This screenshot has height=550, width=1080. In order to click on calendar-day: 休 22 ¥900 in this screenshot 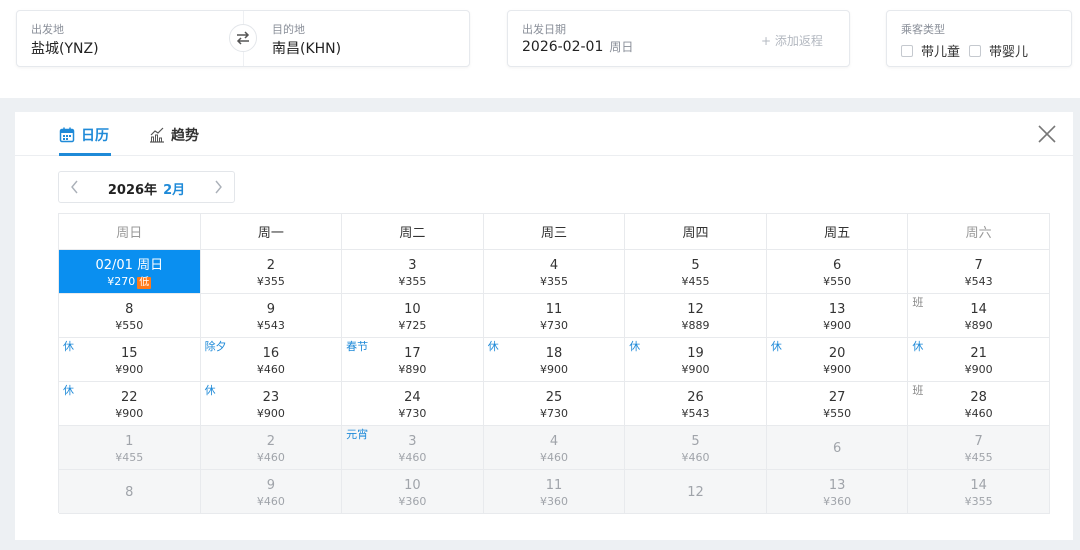, I will do `click(130, 404)`.